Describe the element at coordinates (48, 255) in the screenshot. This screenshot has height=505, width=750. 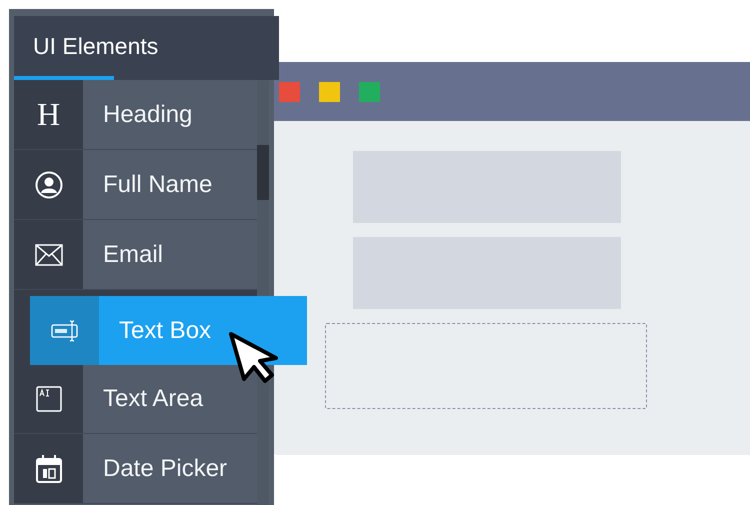
I see `envelope-icon` at that location.